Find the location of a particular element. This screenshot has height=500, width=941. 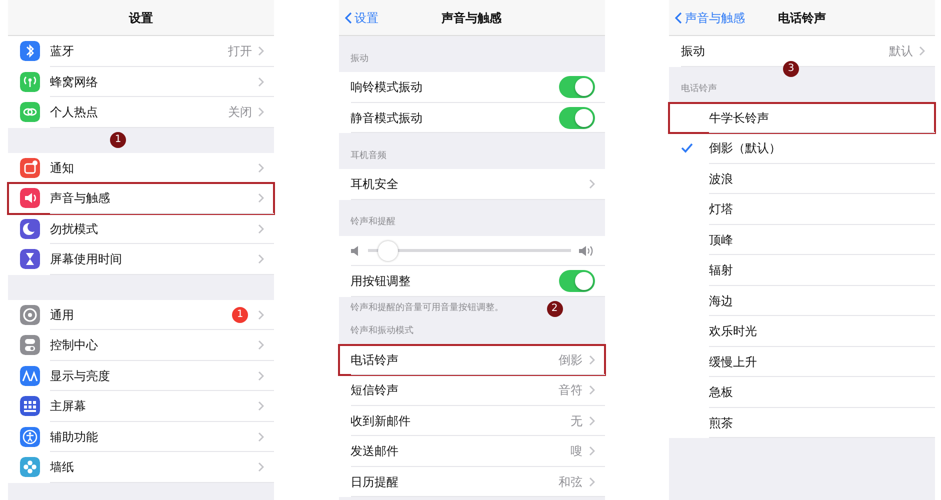

ringtone-row: 缓慢上升 is located at coordinates (802, 361).